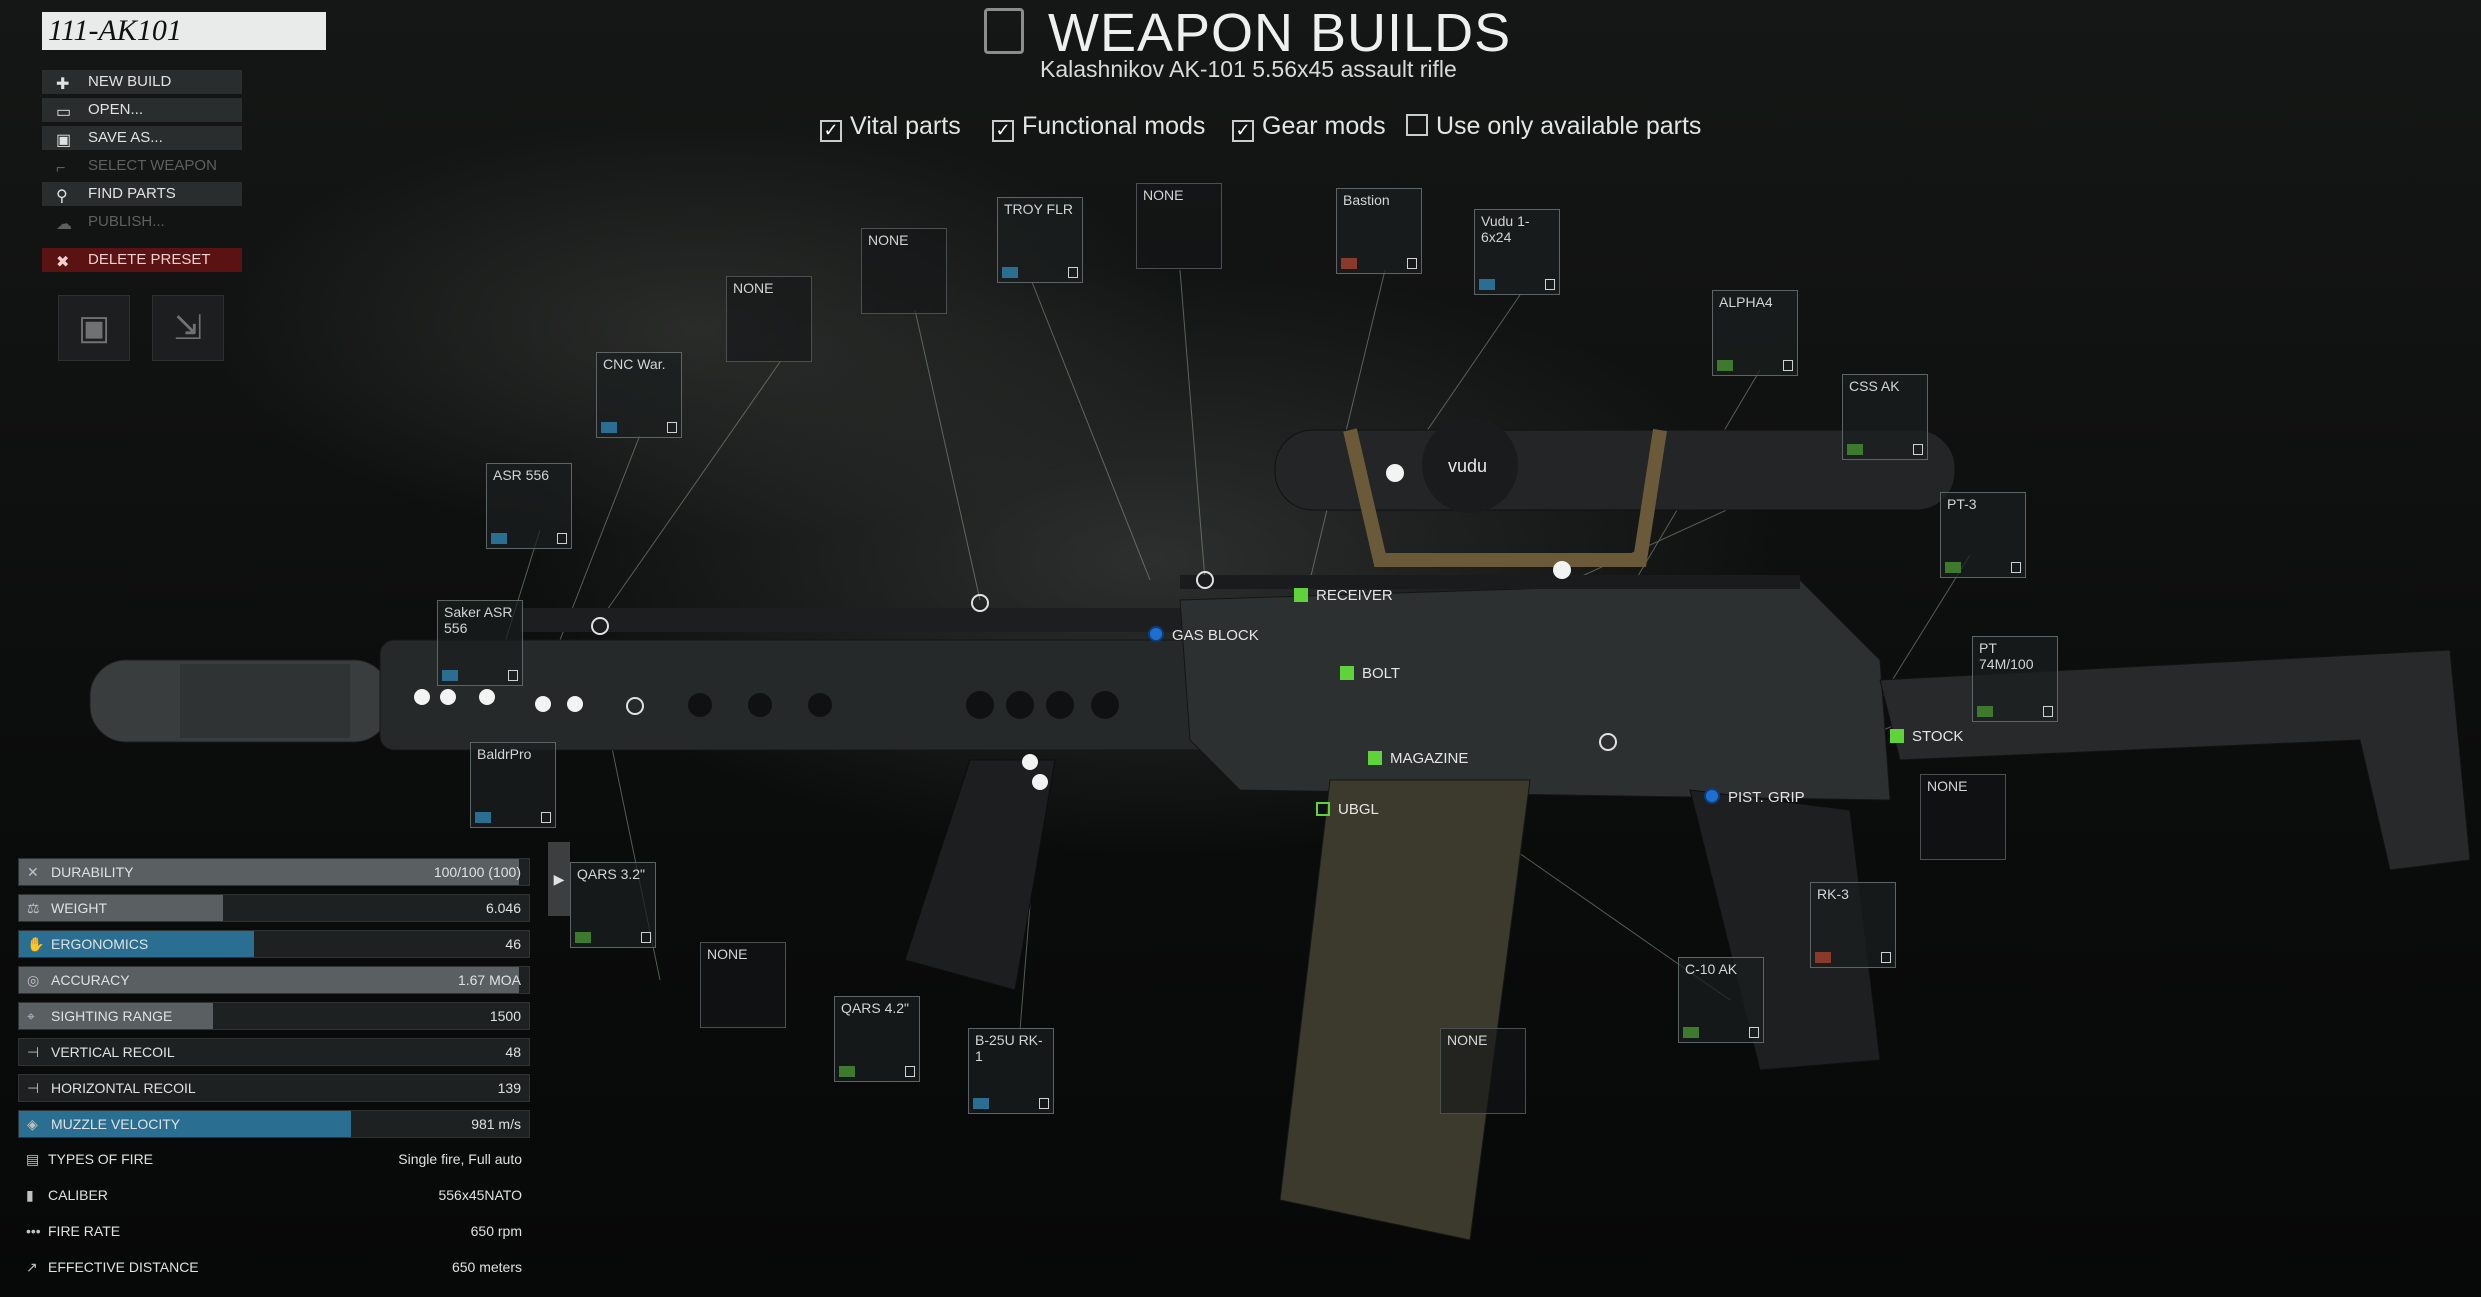 The height and width of the screenshot is (1297, 2481). Describe the element at coordinates (274, 908) in the screenshot. I see `stat-weight: ⚖ WEIGHT 6.046` at that location.